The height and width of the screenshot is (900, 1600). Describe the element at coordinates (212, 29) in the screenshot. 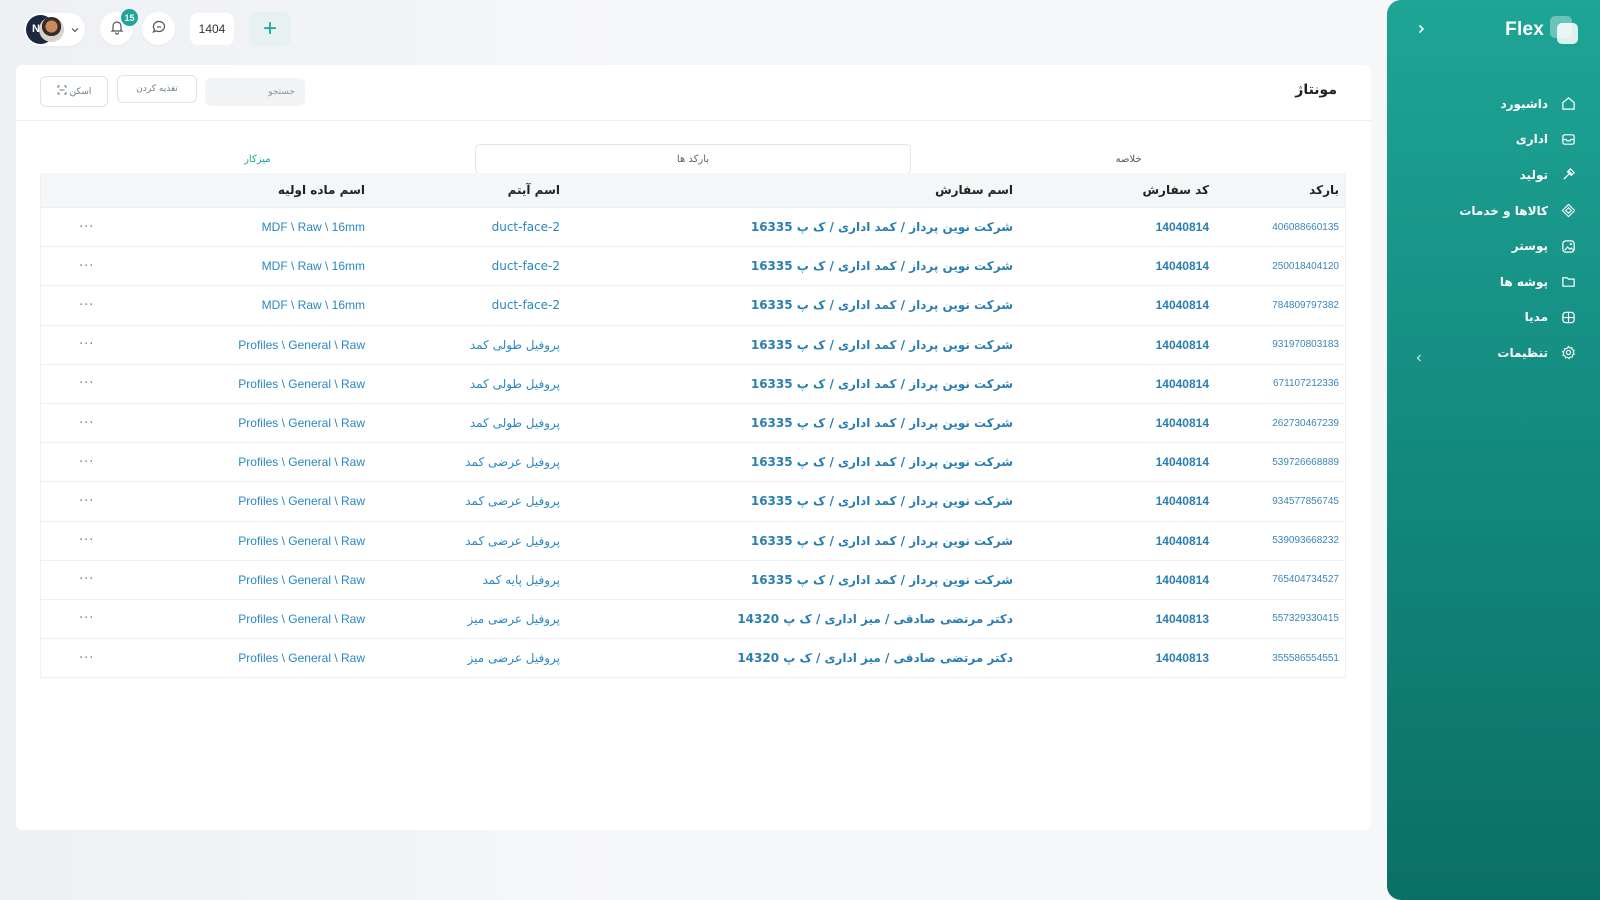

I see `fiscal-year-selector: 1404` at that location.